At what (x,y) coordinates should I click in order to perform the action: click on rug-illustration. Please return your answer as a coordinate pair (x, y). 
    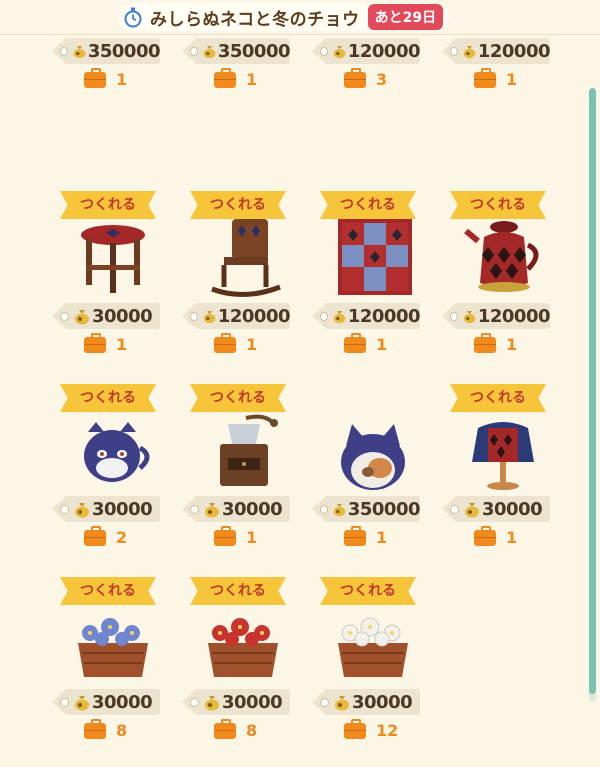
    Looking at the image, I should click on (375, 257).